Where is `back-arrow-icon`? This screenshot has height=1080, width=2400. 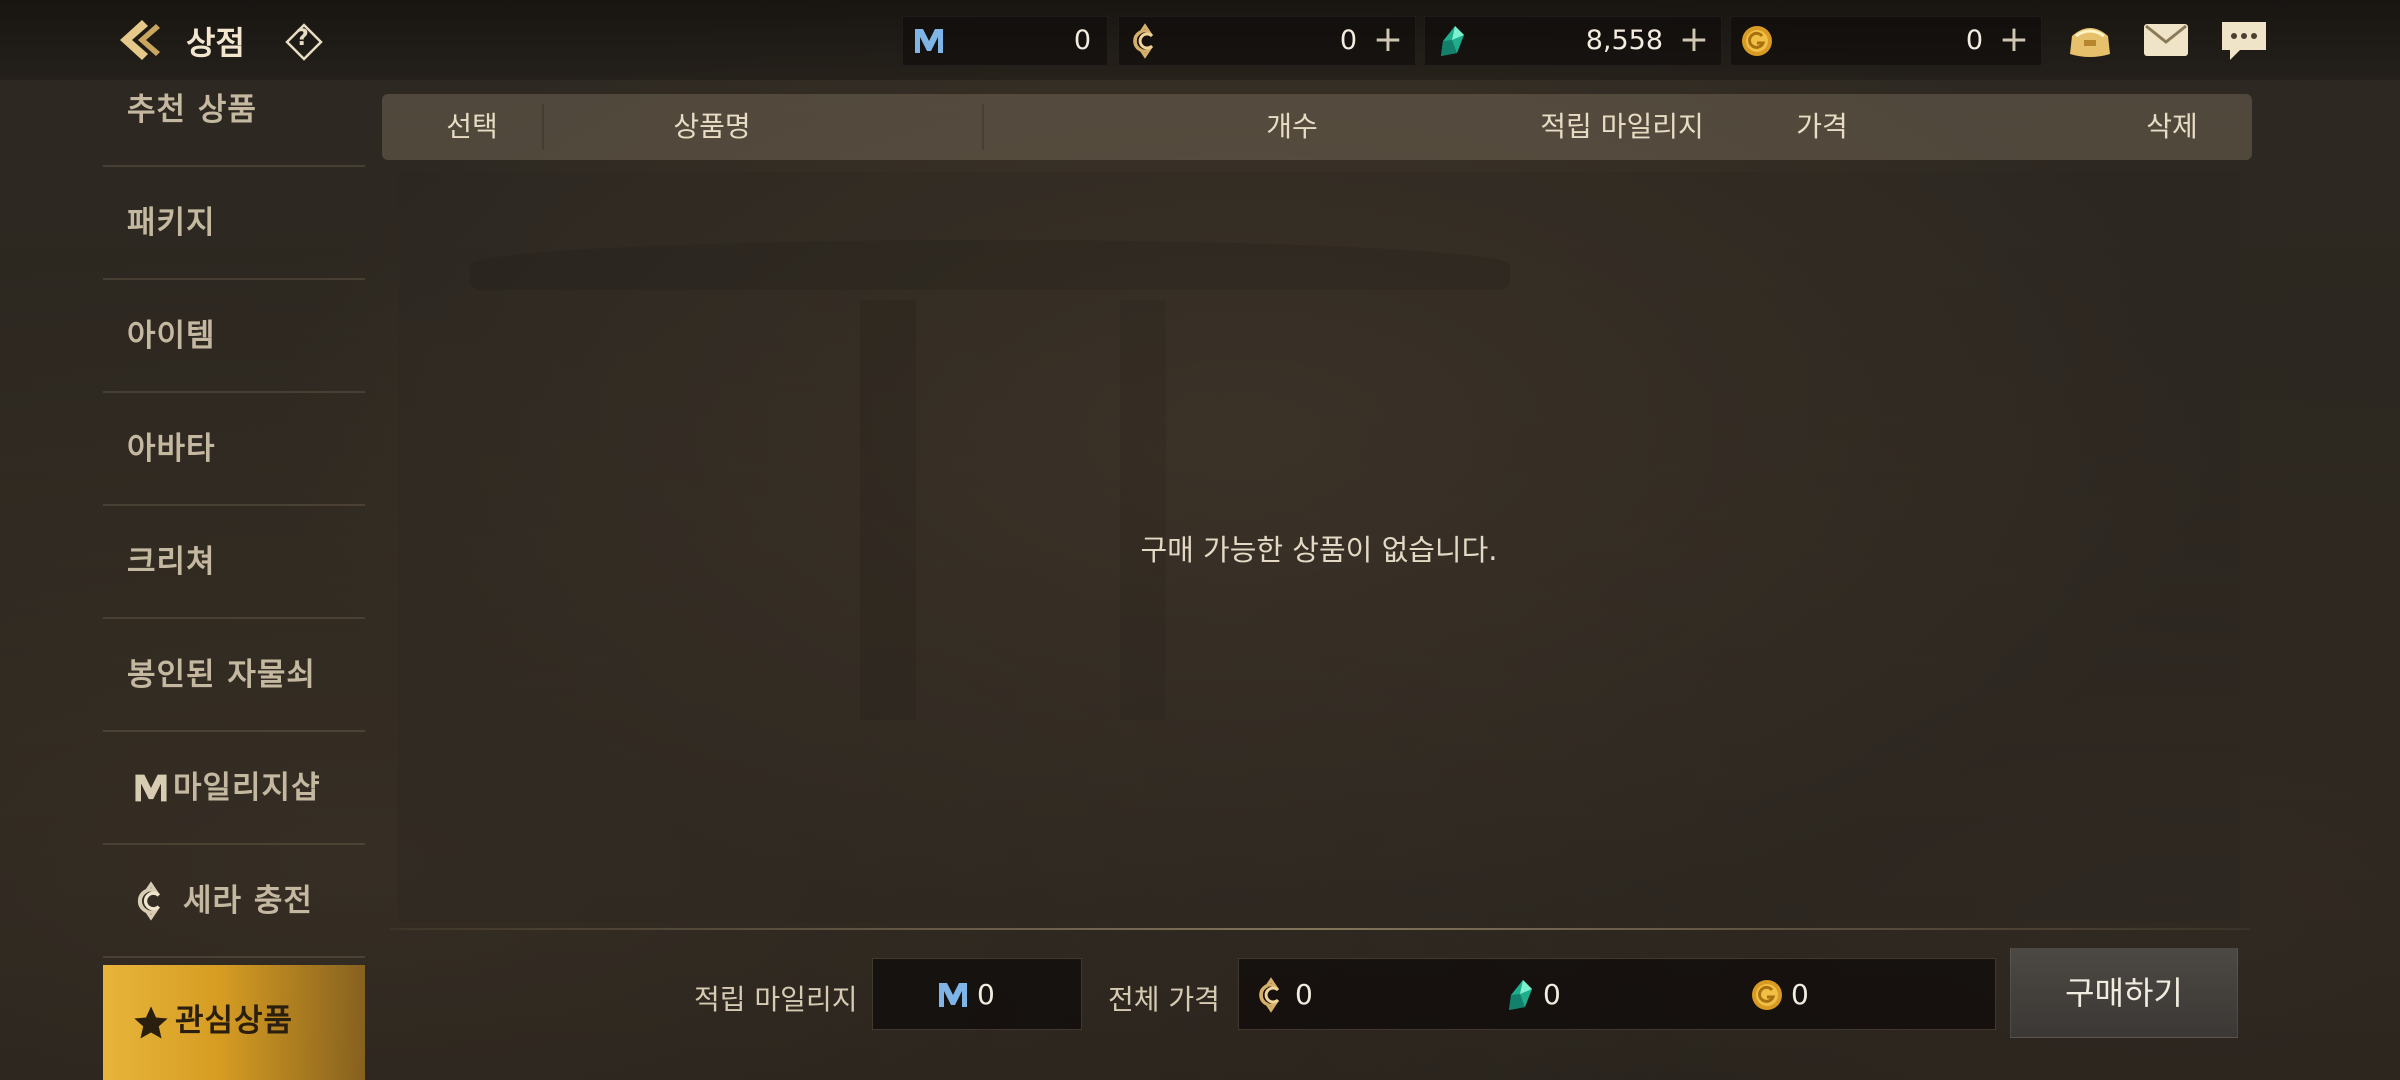
back-arrow-icon is located at coordinates (140, 40).